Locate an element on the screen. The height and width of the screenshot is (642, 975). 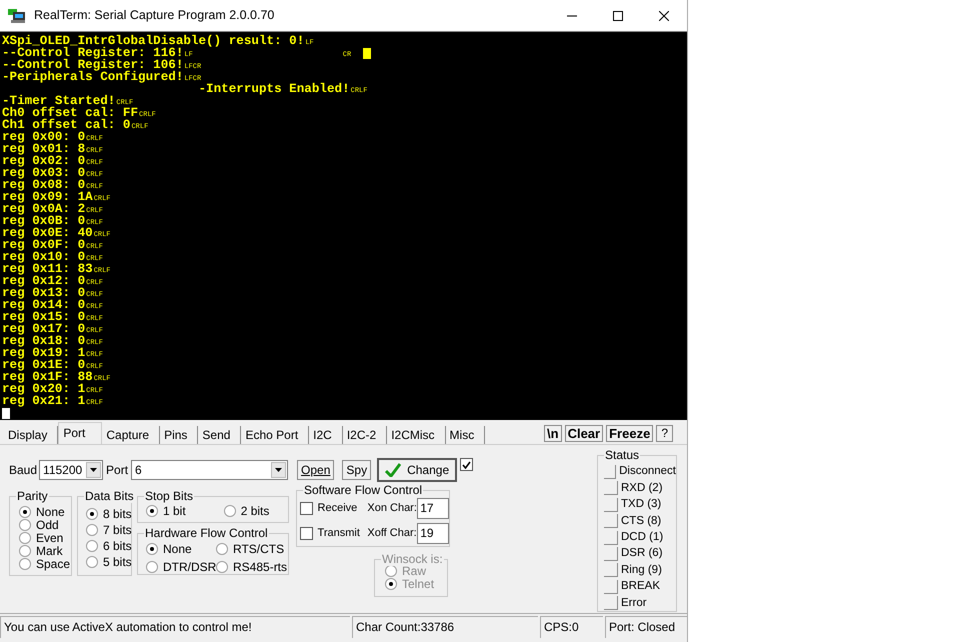
status-label: DCD (1) is located at coordinates (642, 537).